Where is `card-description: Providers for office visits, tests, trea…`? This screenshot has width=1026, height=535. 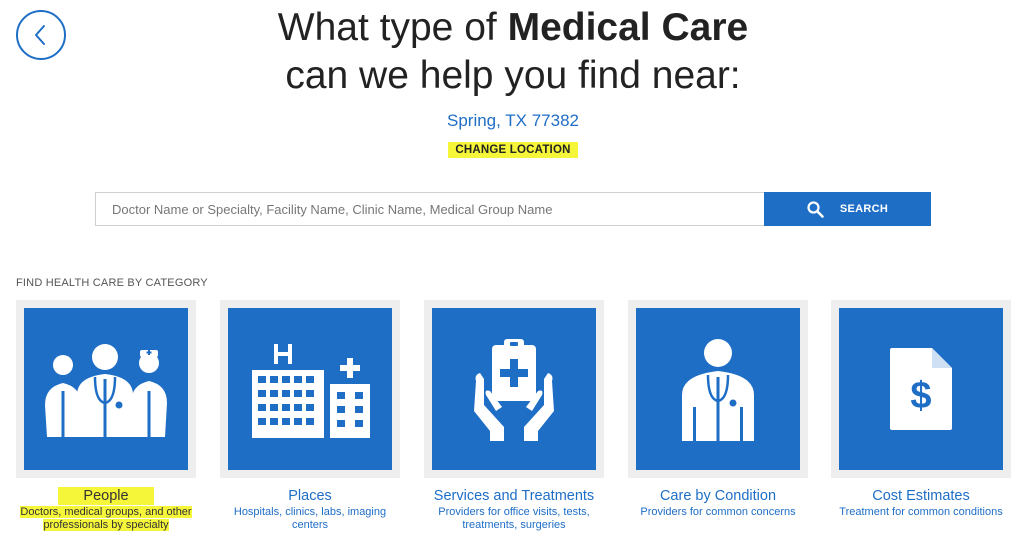 card-description: Providers for office visits, tests, trea… is located at coordinates (514, 518).